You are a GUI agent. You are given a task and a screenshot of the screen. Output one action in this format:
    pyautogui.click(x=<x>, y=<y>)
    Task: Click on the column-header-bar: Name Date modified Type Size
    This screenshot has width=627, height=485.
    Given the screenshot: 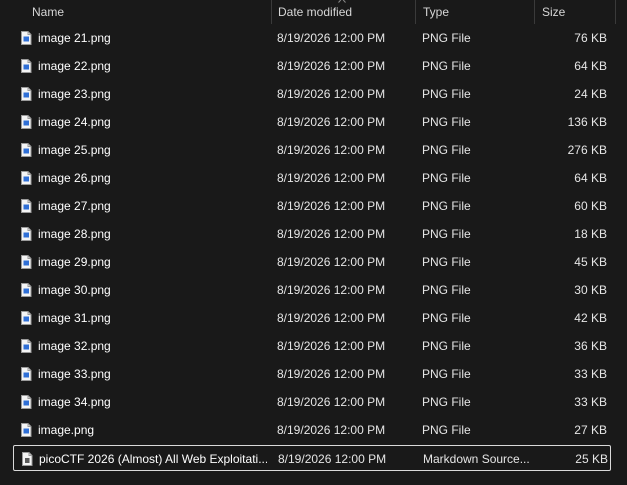 What is the action you would take?
    pyautogui.click(x=313, y=12)
    